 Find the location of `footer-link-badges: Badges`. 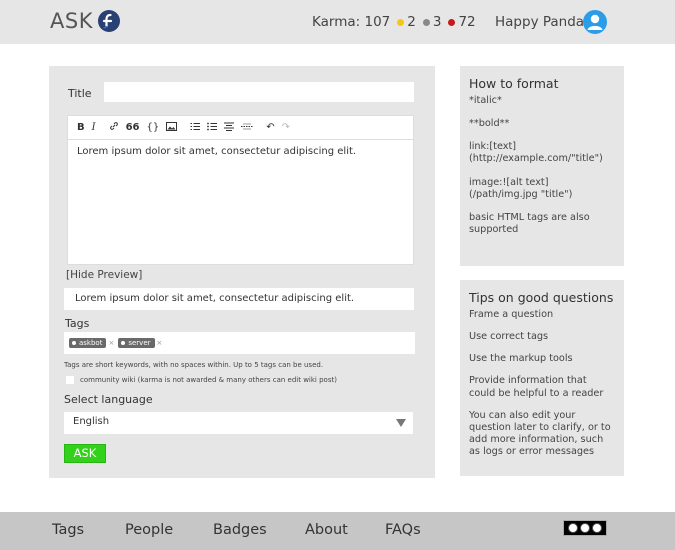

footer-link-badges: Badges is located at coordinates (240, 530).